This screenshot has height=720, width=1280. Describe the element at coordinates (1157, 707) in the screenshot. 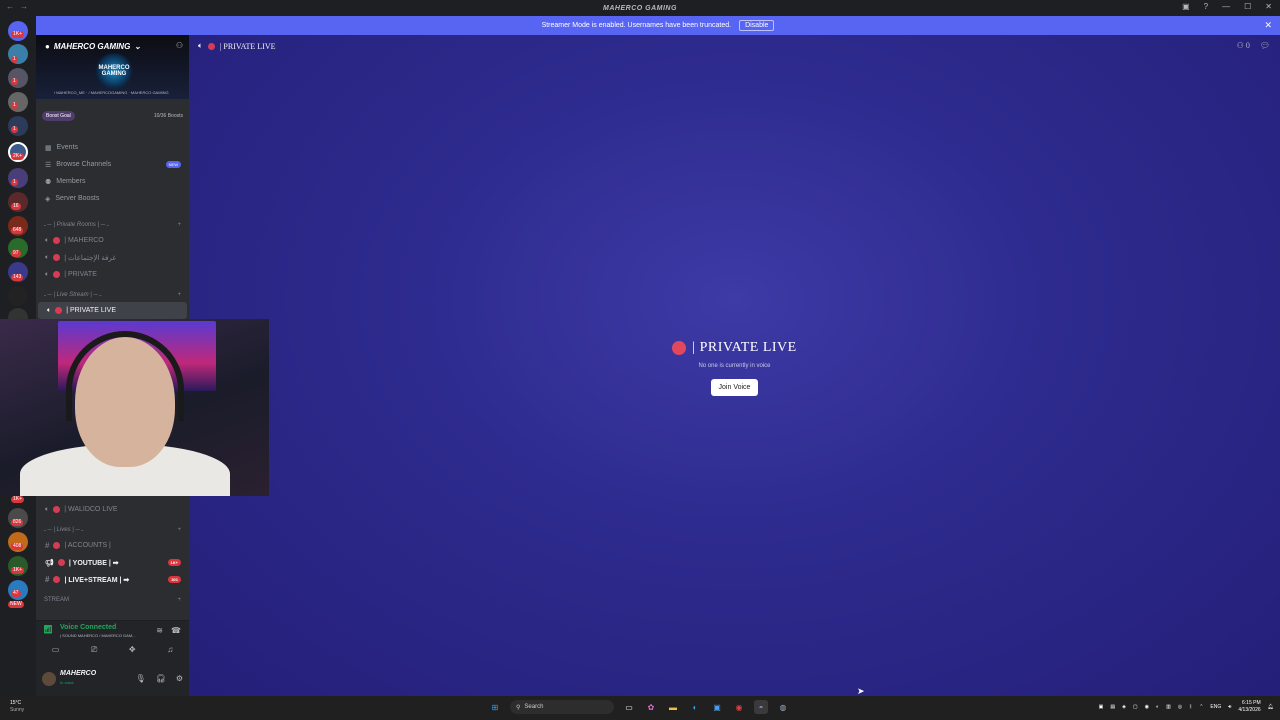

I see `tray-app-icon: ◐` at that location.